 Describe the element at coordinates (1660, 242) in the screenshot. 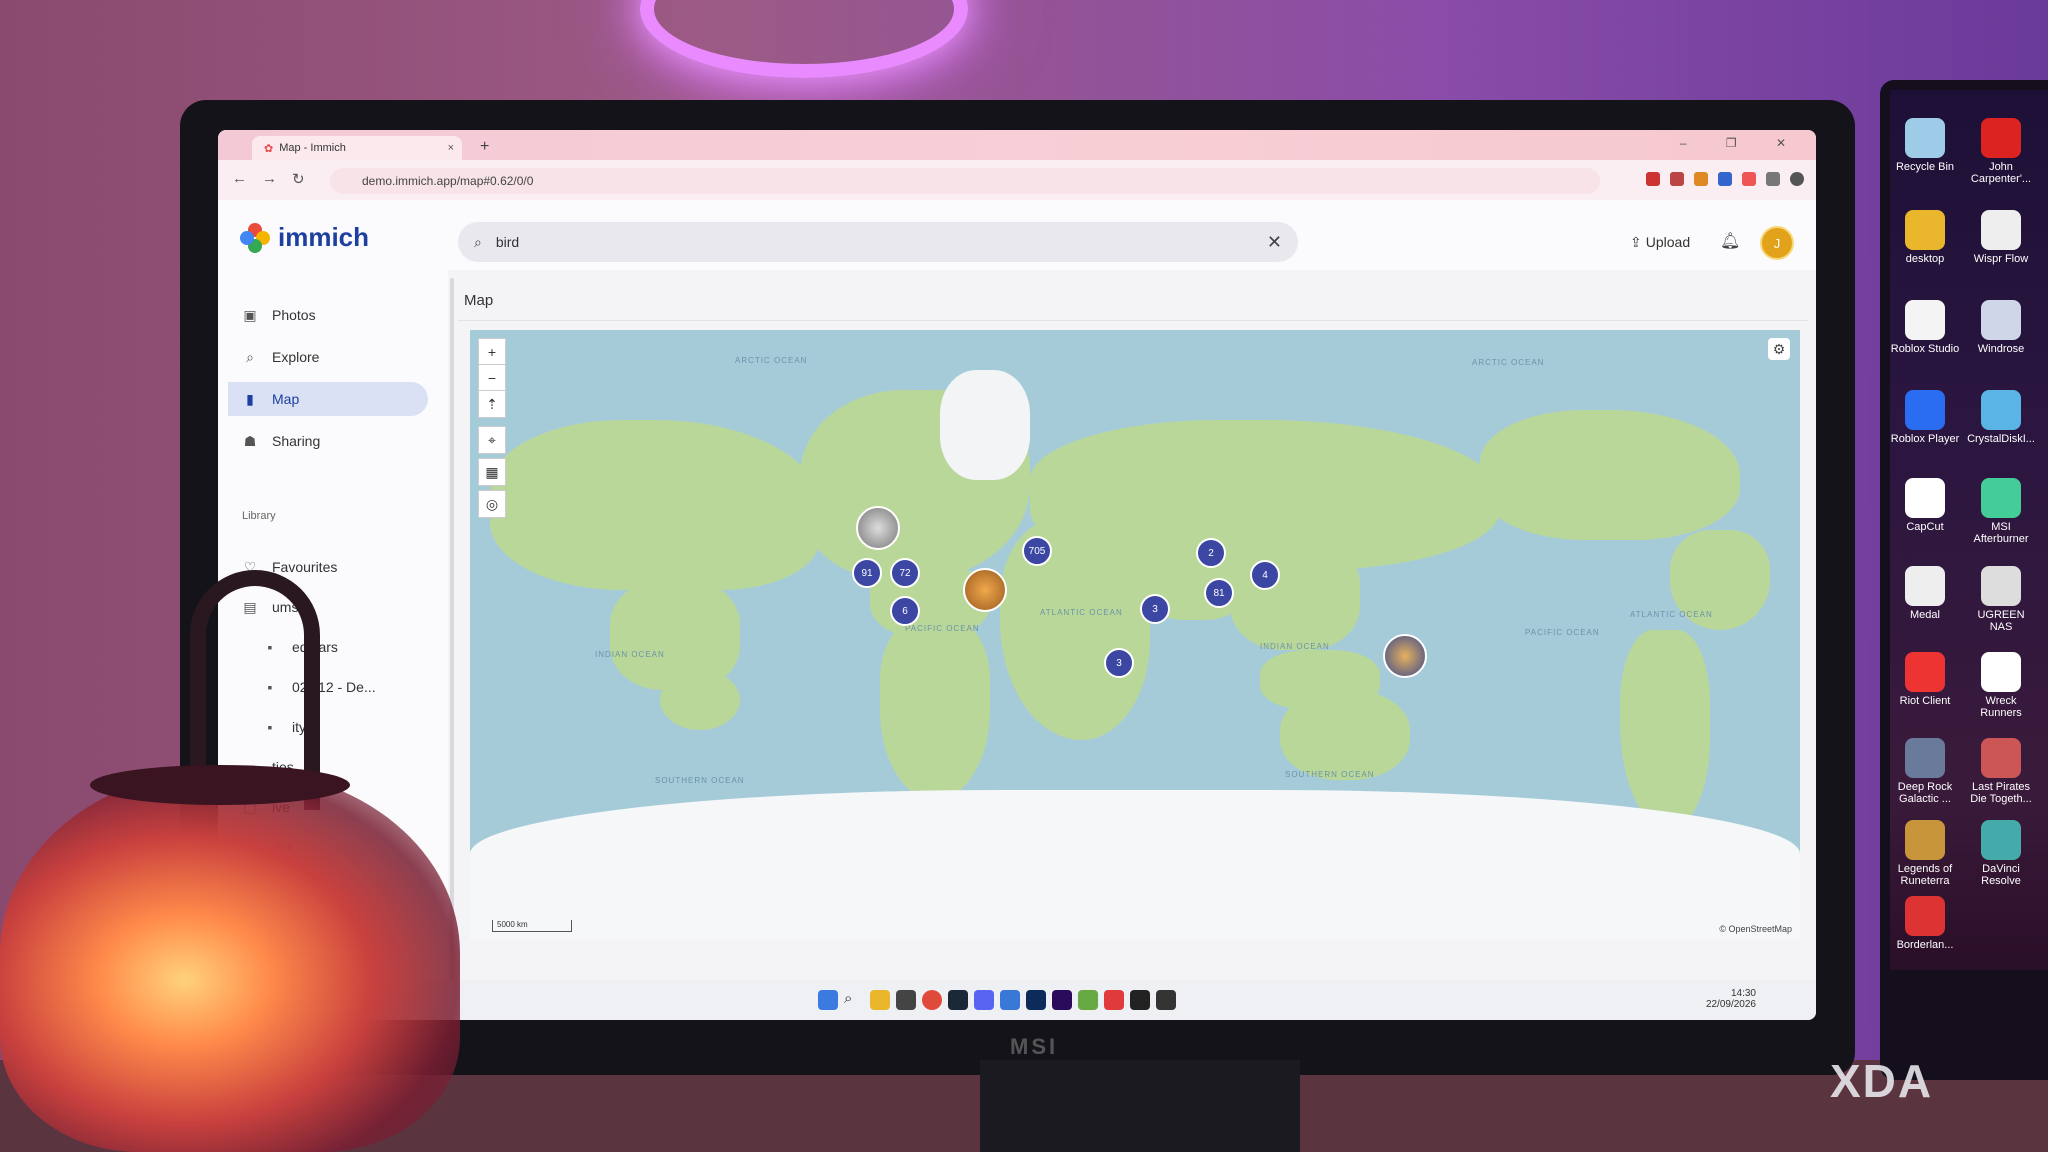

I see `upload-button: ⇪ Upload` at that location.